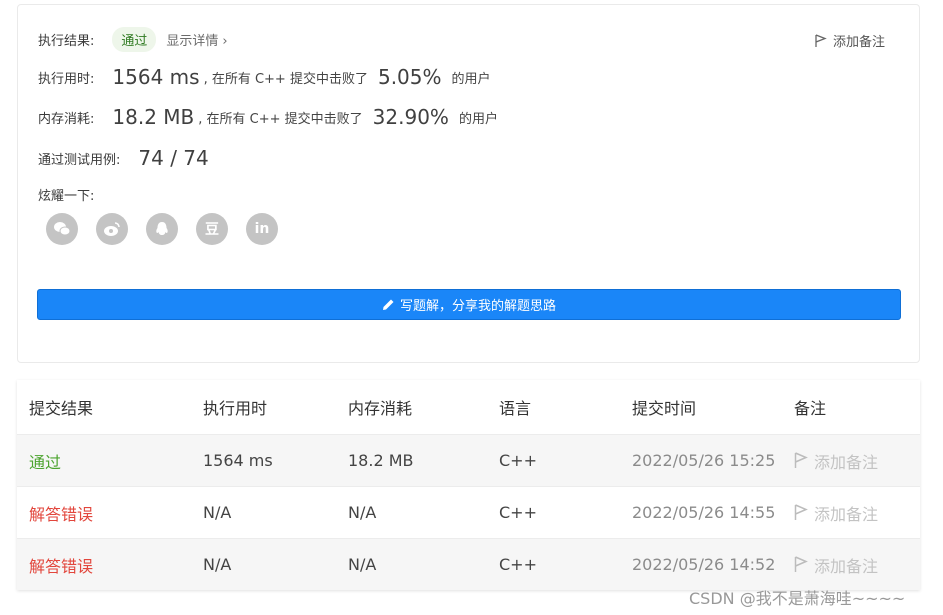 The width and height of the screenshot is (943, 615). Describe the element at coordinates (123, 158) in the screenshot. I see `test-cases-row: 通过测试用例: 74 / 74` at that location.